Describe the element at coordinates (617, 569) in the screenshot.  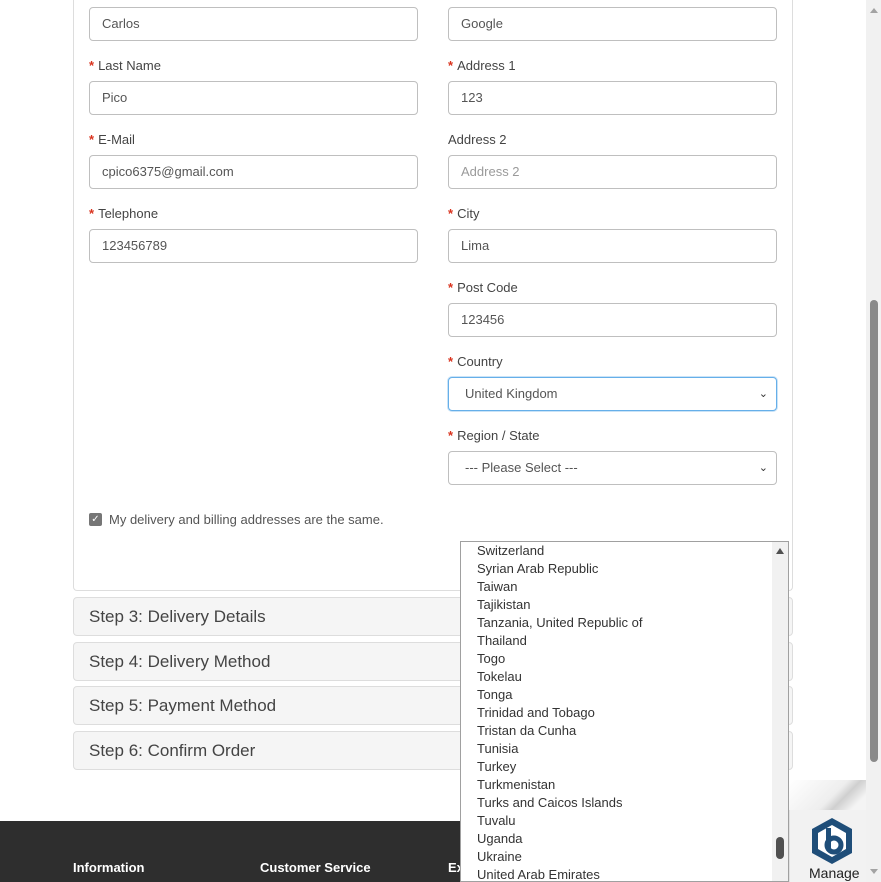
I see `country-option: Syrian Arab Republic` at that location.